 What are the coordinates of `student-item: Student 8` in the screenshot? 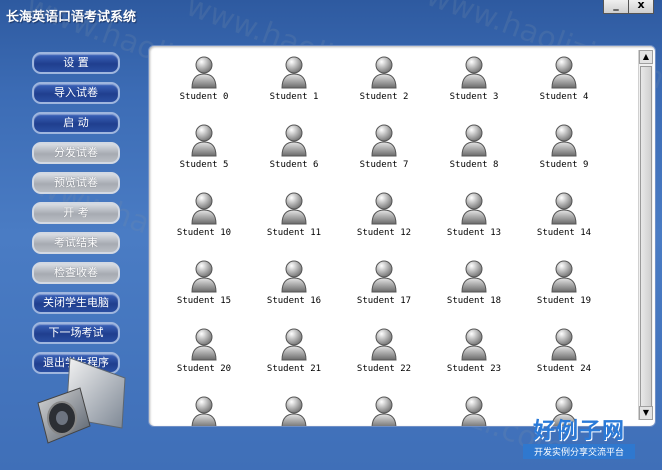 It's located at (474, 152).